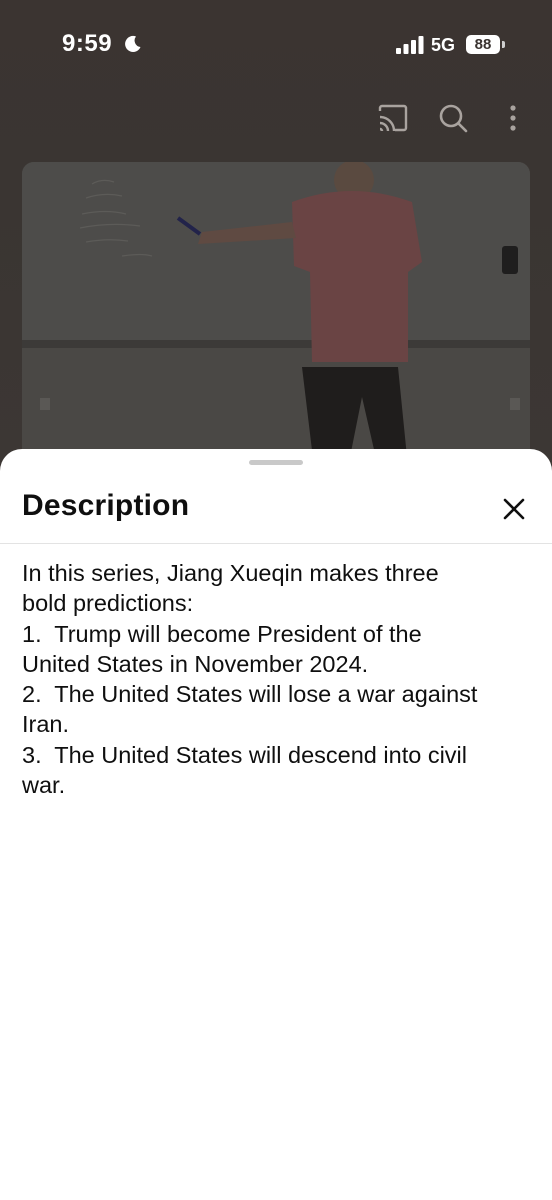 This screenshot has width=552, height=1200. Describe the element at coordinates (410, 45) in the screenshot. I see `signal-icon` at that location.